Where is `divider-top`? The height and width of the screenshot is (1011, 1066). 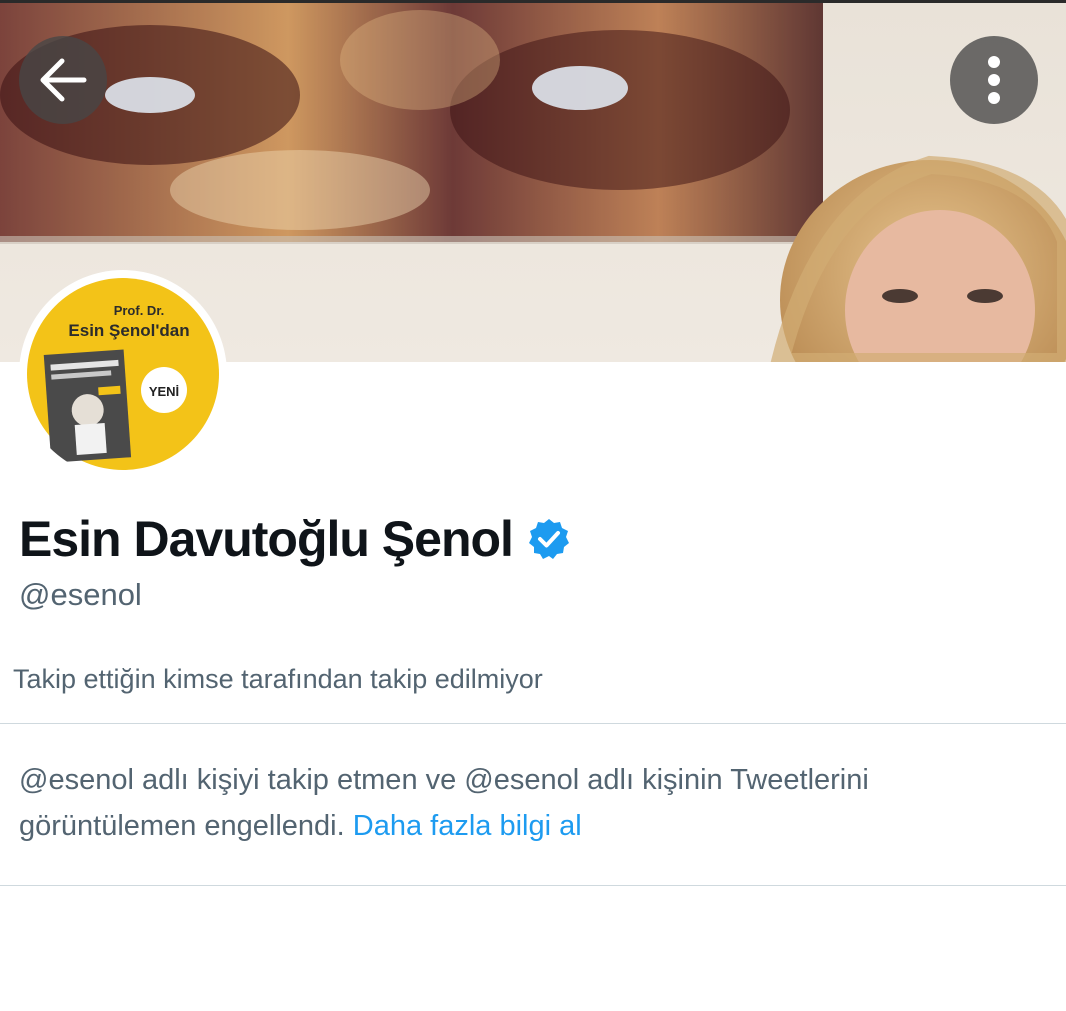 divider-top is located at coordinates (533, 723).